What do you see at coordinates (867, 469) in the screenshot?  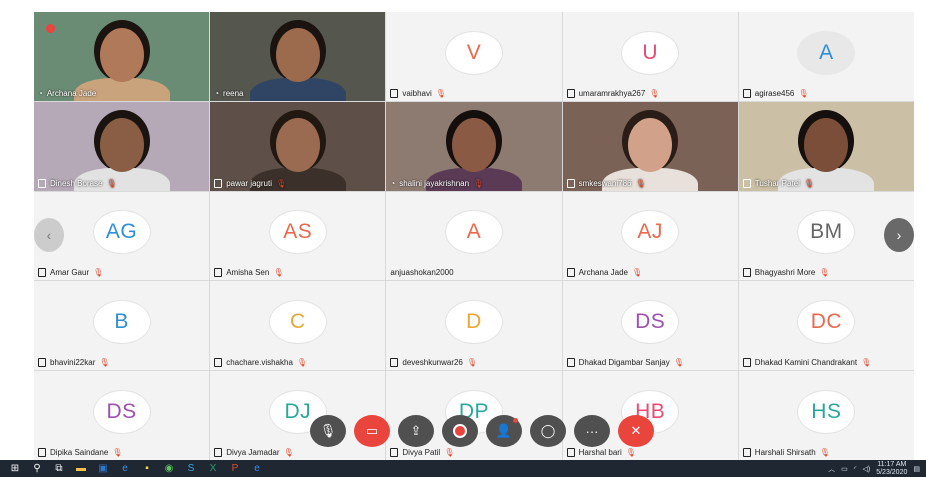 I see `volume-icon: ◁)` at bounding box center [867, 469].